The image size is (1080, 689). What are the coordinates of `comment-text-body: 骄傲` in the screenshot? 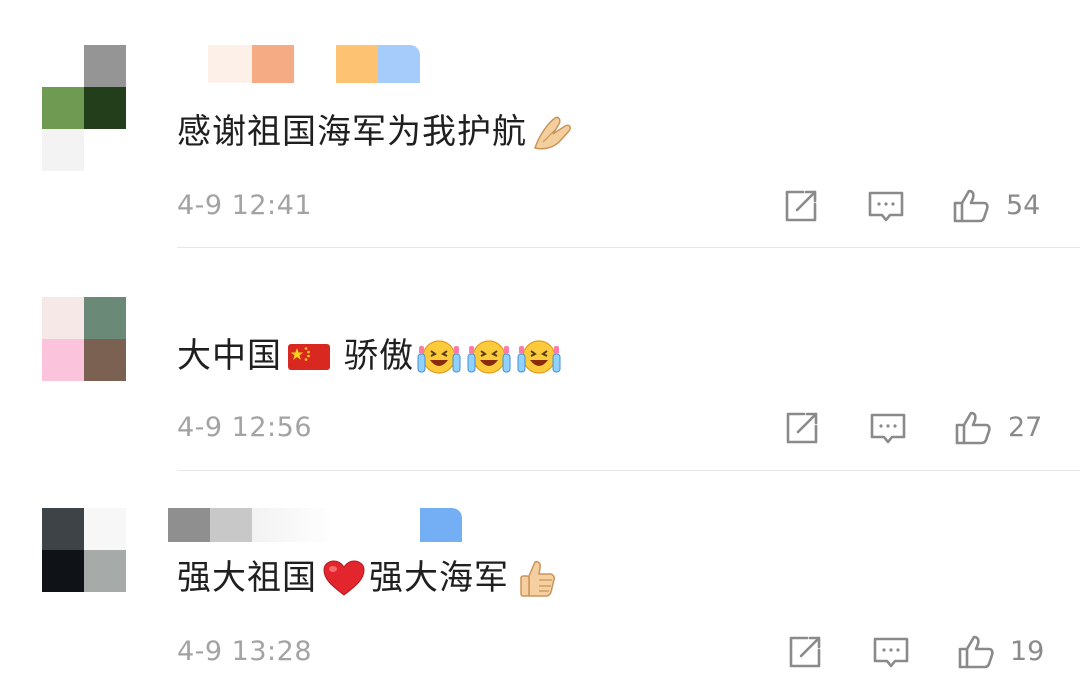 It's located at (379, 356).